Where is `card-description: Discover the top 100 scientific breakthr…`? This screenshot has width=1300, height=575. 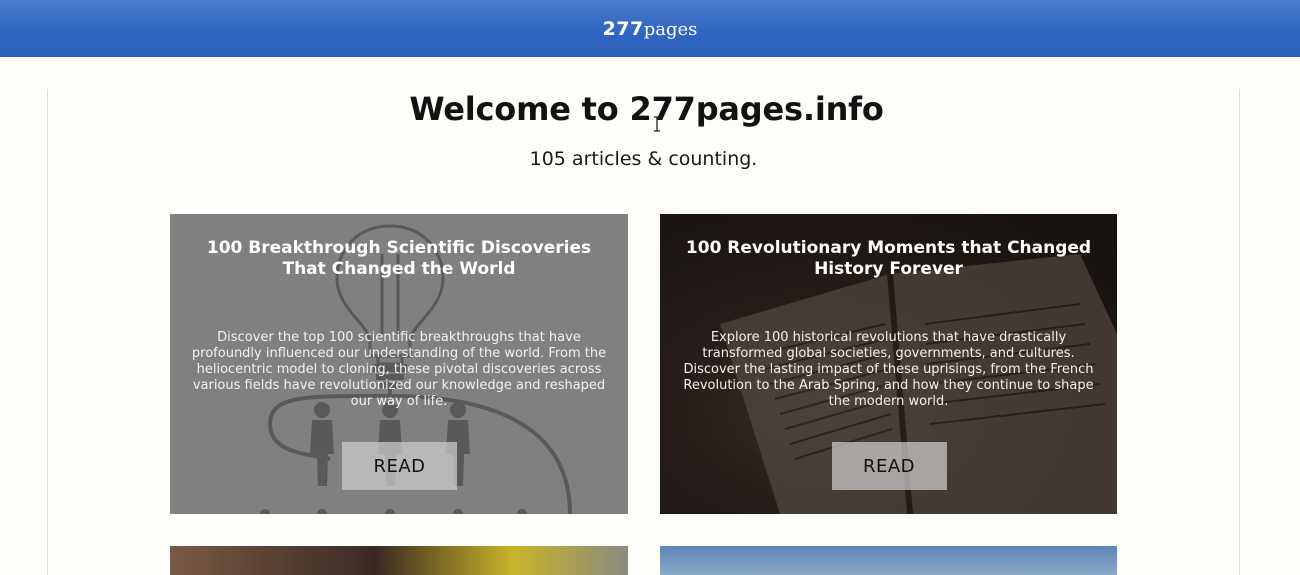 card-description: Discover the top 100 scientific breakthr… is located at coordinates (399, 369).